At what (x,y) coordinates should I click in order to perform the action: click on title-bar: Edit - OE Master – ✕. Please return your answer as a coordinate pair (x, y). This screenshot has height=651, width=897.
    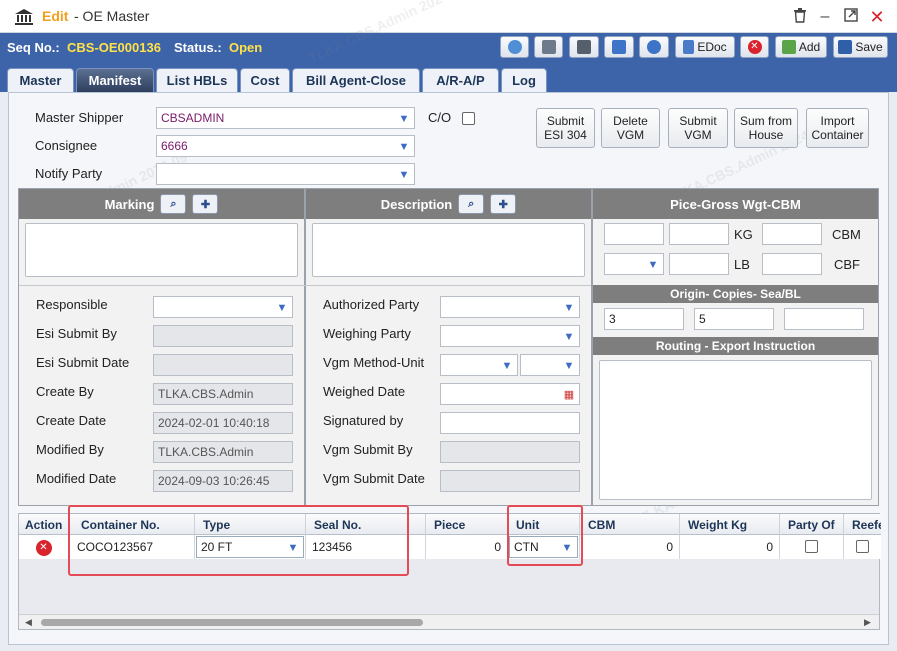
    Looking at the image, I should click on (448, 16).